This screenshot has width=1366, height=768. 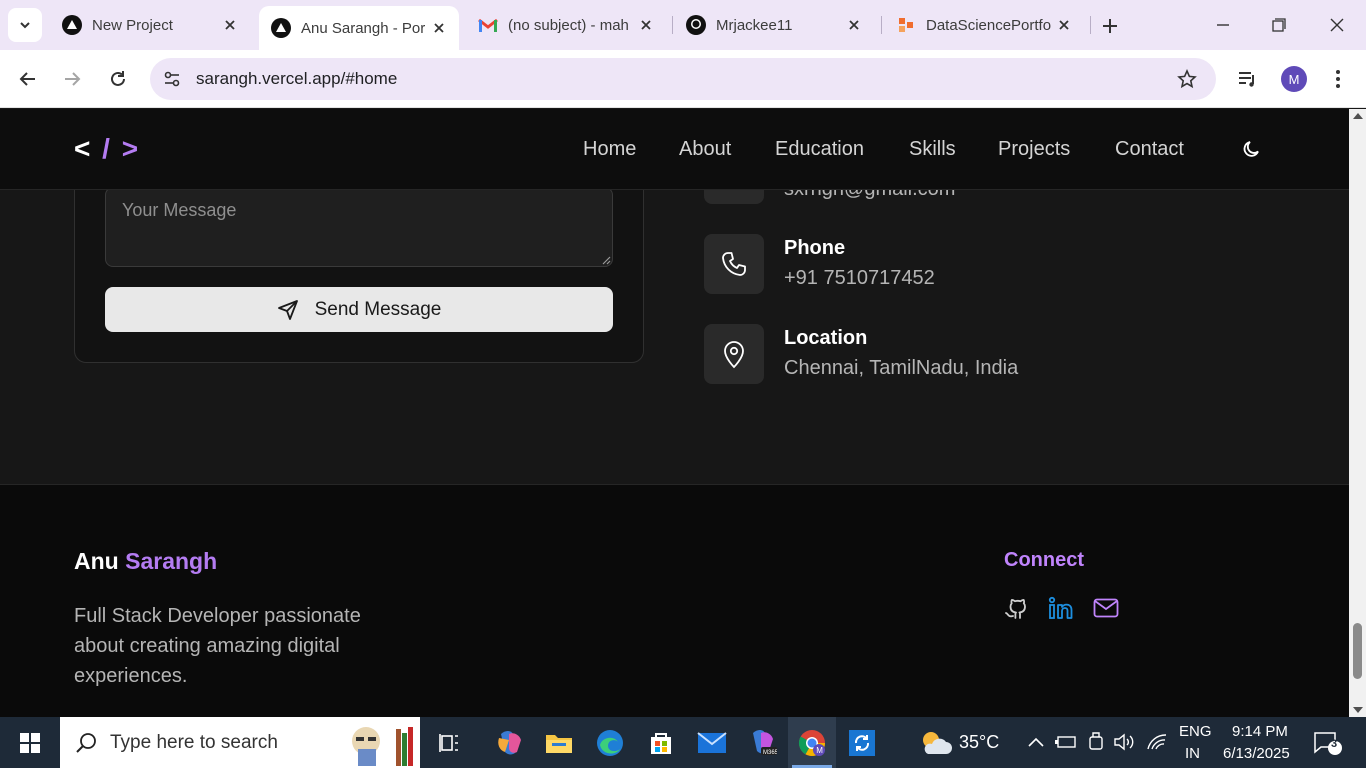 What do you see at coordinates (606, 260) in the screenshot?
I see `resize-grip-icon` at bounding box center [606, 260].